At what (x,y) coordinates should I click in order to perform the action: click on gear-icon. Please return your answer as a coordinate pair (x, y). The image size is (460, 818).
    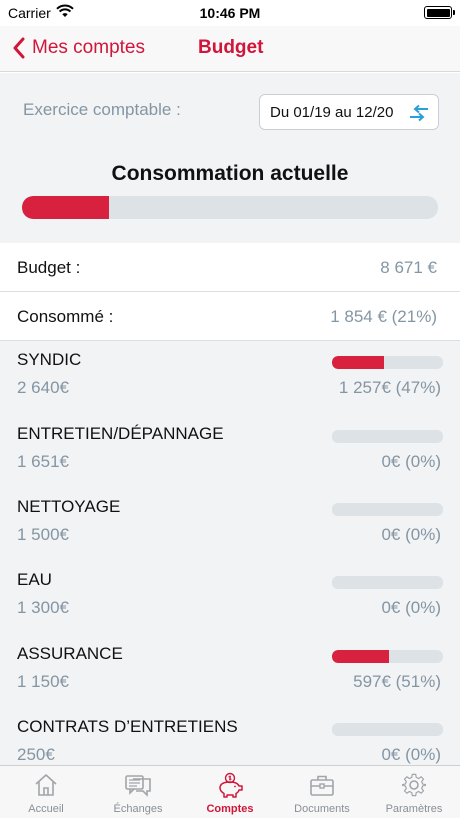
    Looking at the image, I should click on (414, 785).